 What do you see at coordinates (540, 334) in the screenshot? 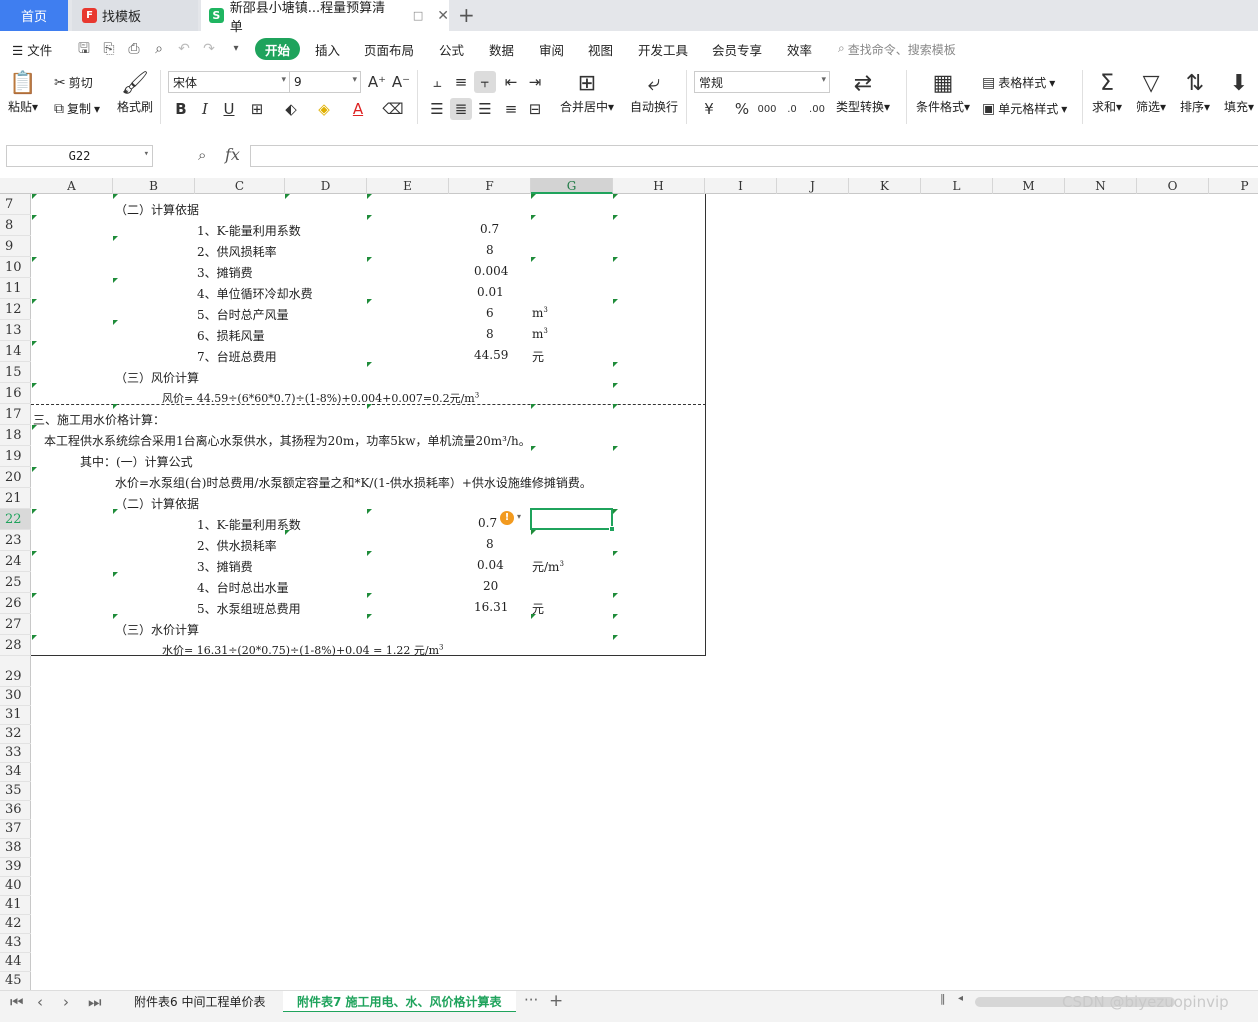
I see `cell-unit: m3` at bounding box center [540, 334].